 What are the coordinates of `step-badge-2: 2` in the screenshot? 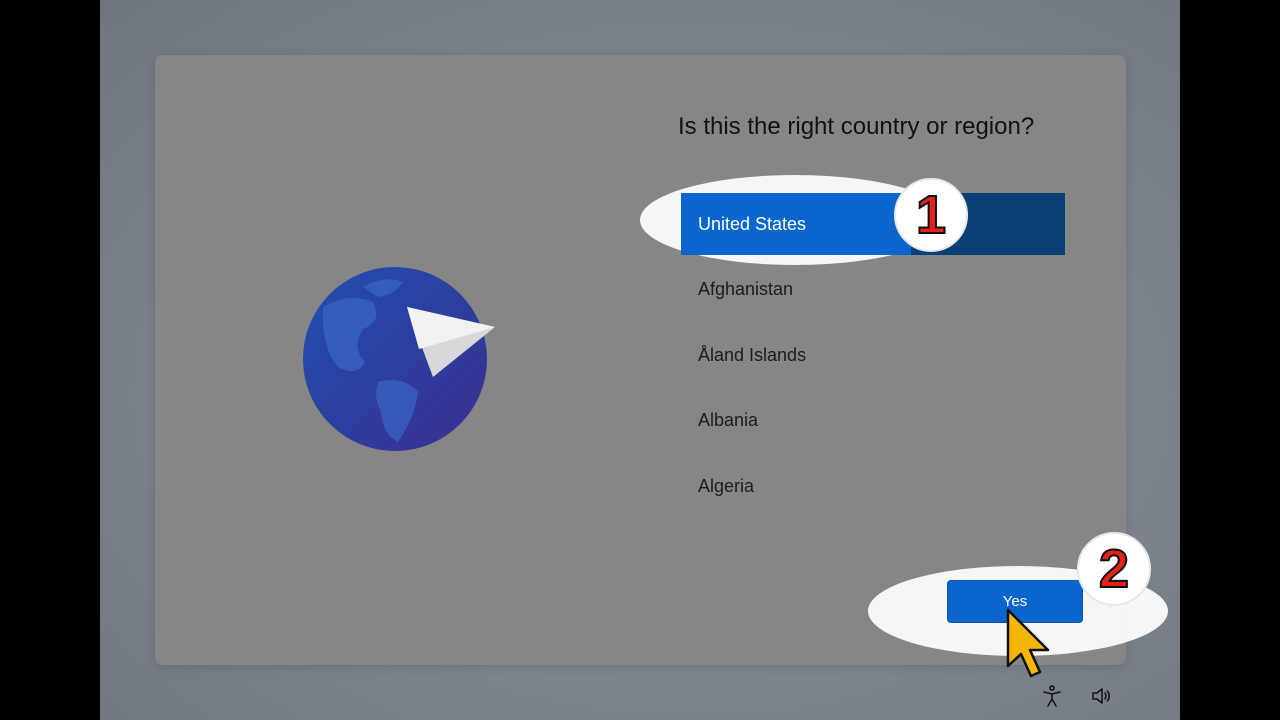 It's located at (1114, 569).